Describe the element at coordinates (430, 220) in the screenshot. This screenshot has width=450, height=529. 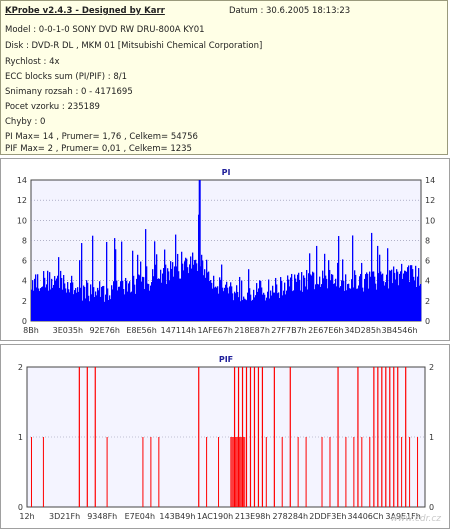
I see `pi-ytick-right: 10` at that location.